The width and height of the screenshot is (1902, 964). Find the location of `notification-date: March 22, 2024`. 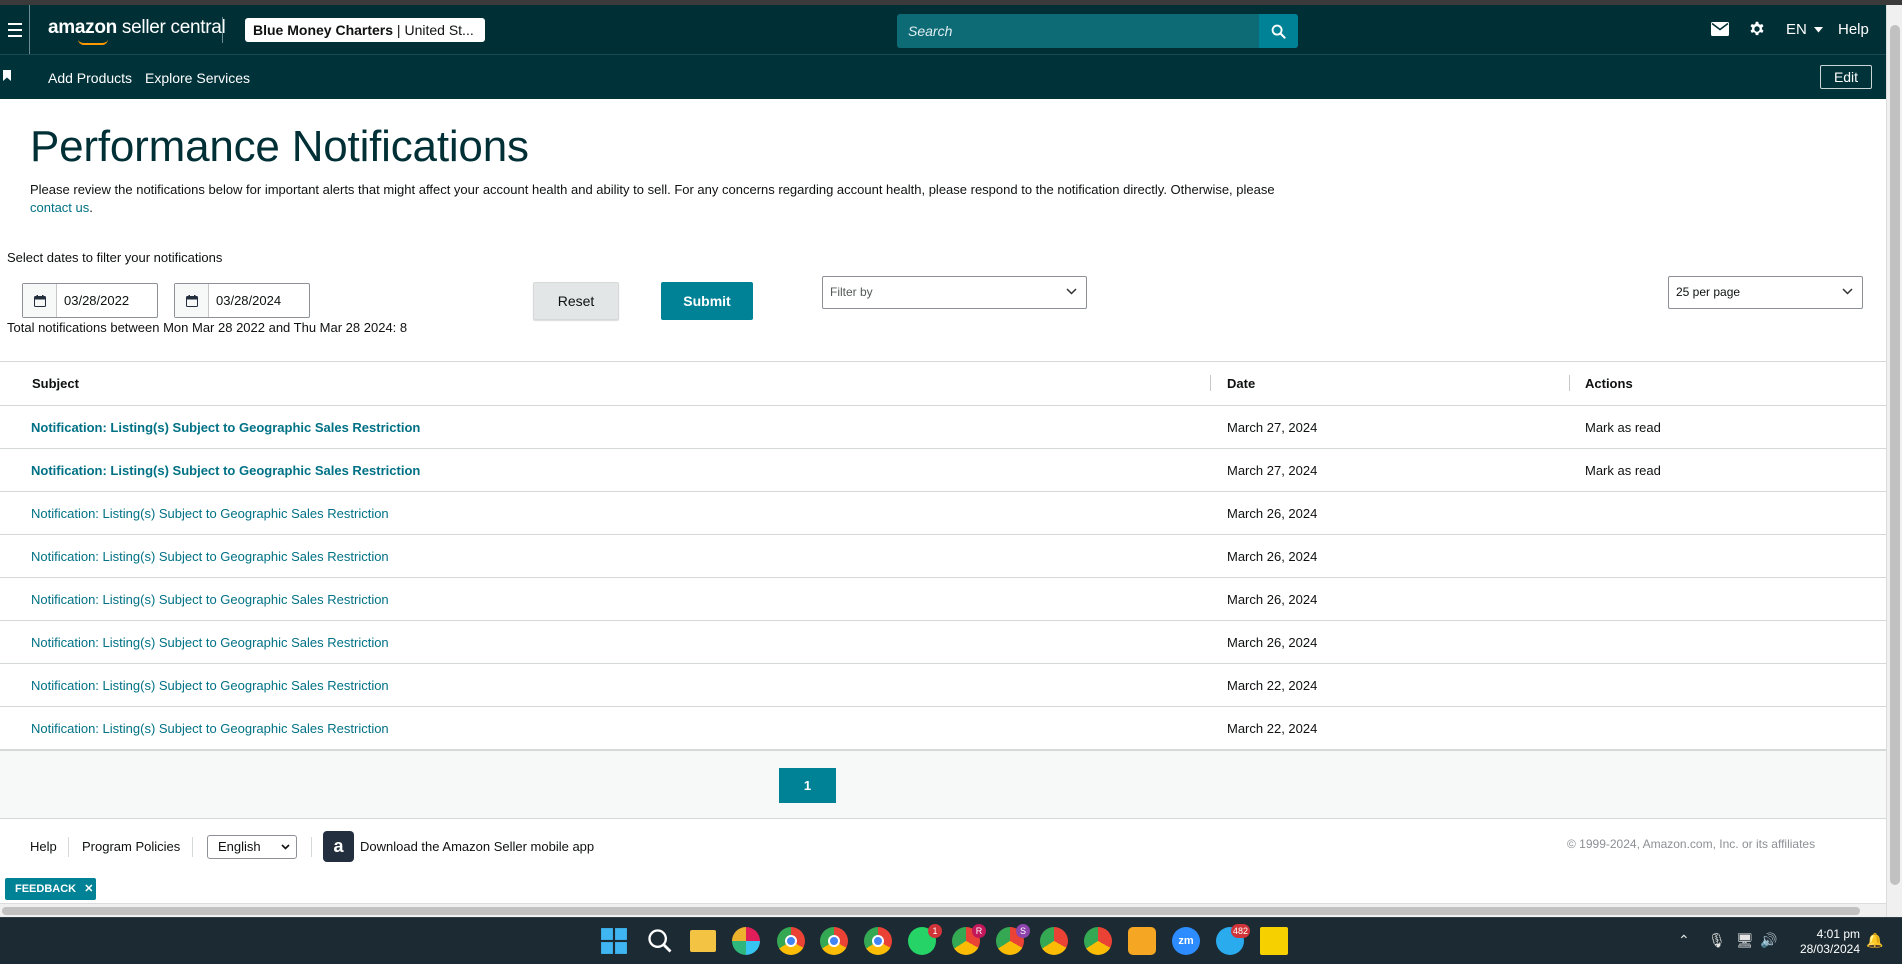

notification-date: March 22, 2024 is located at coordinates (1272, 728).